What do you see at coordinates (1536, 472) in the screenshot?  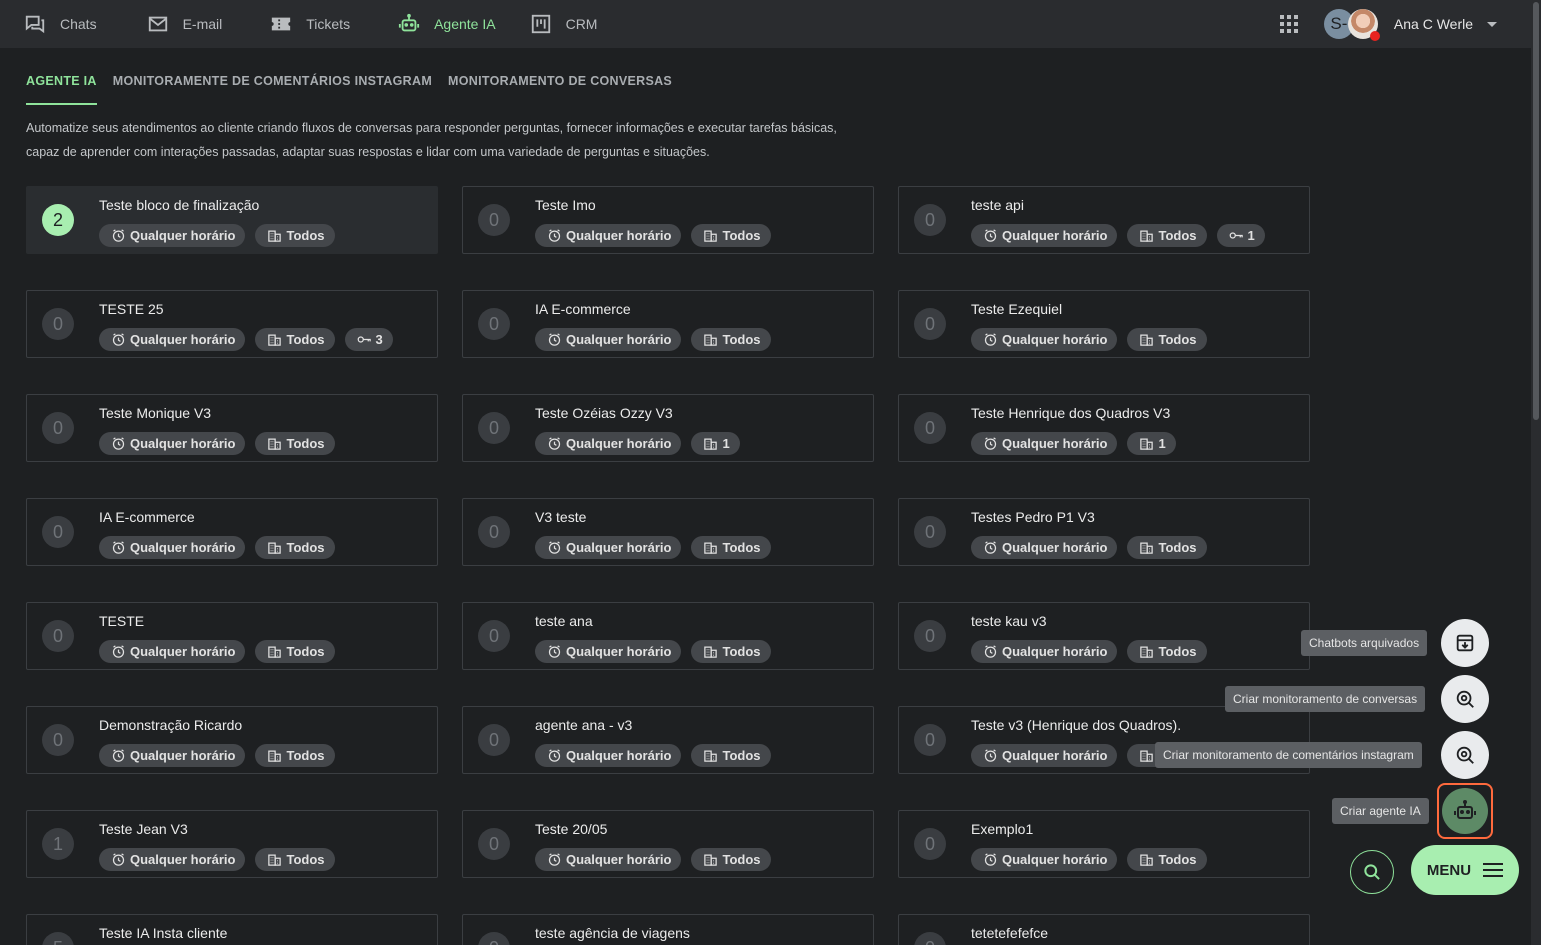 I see `scrollbar` at bounding box center [1536, 472].